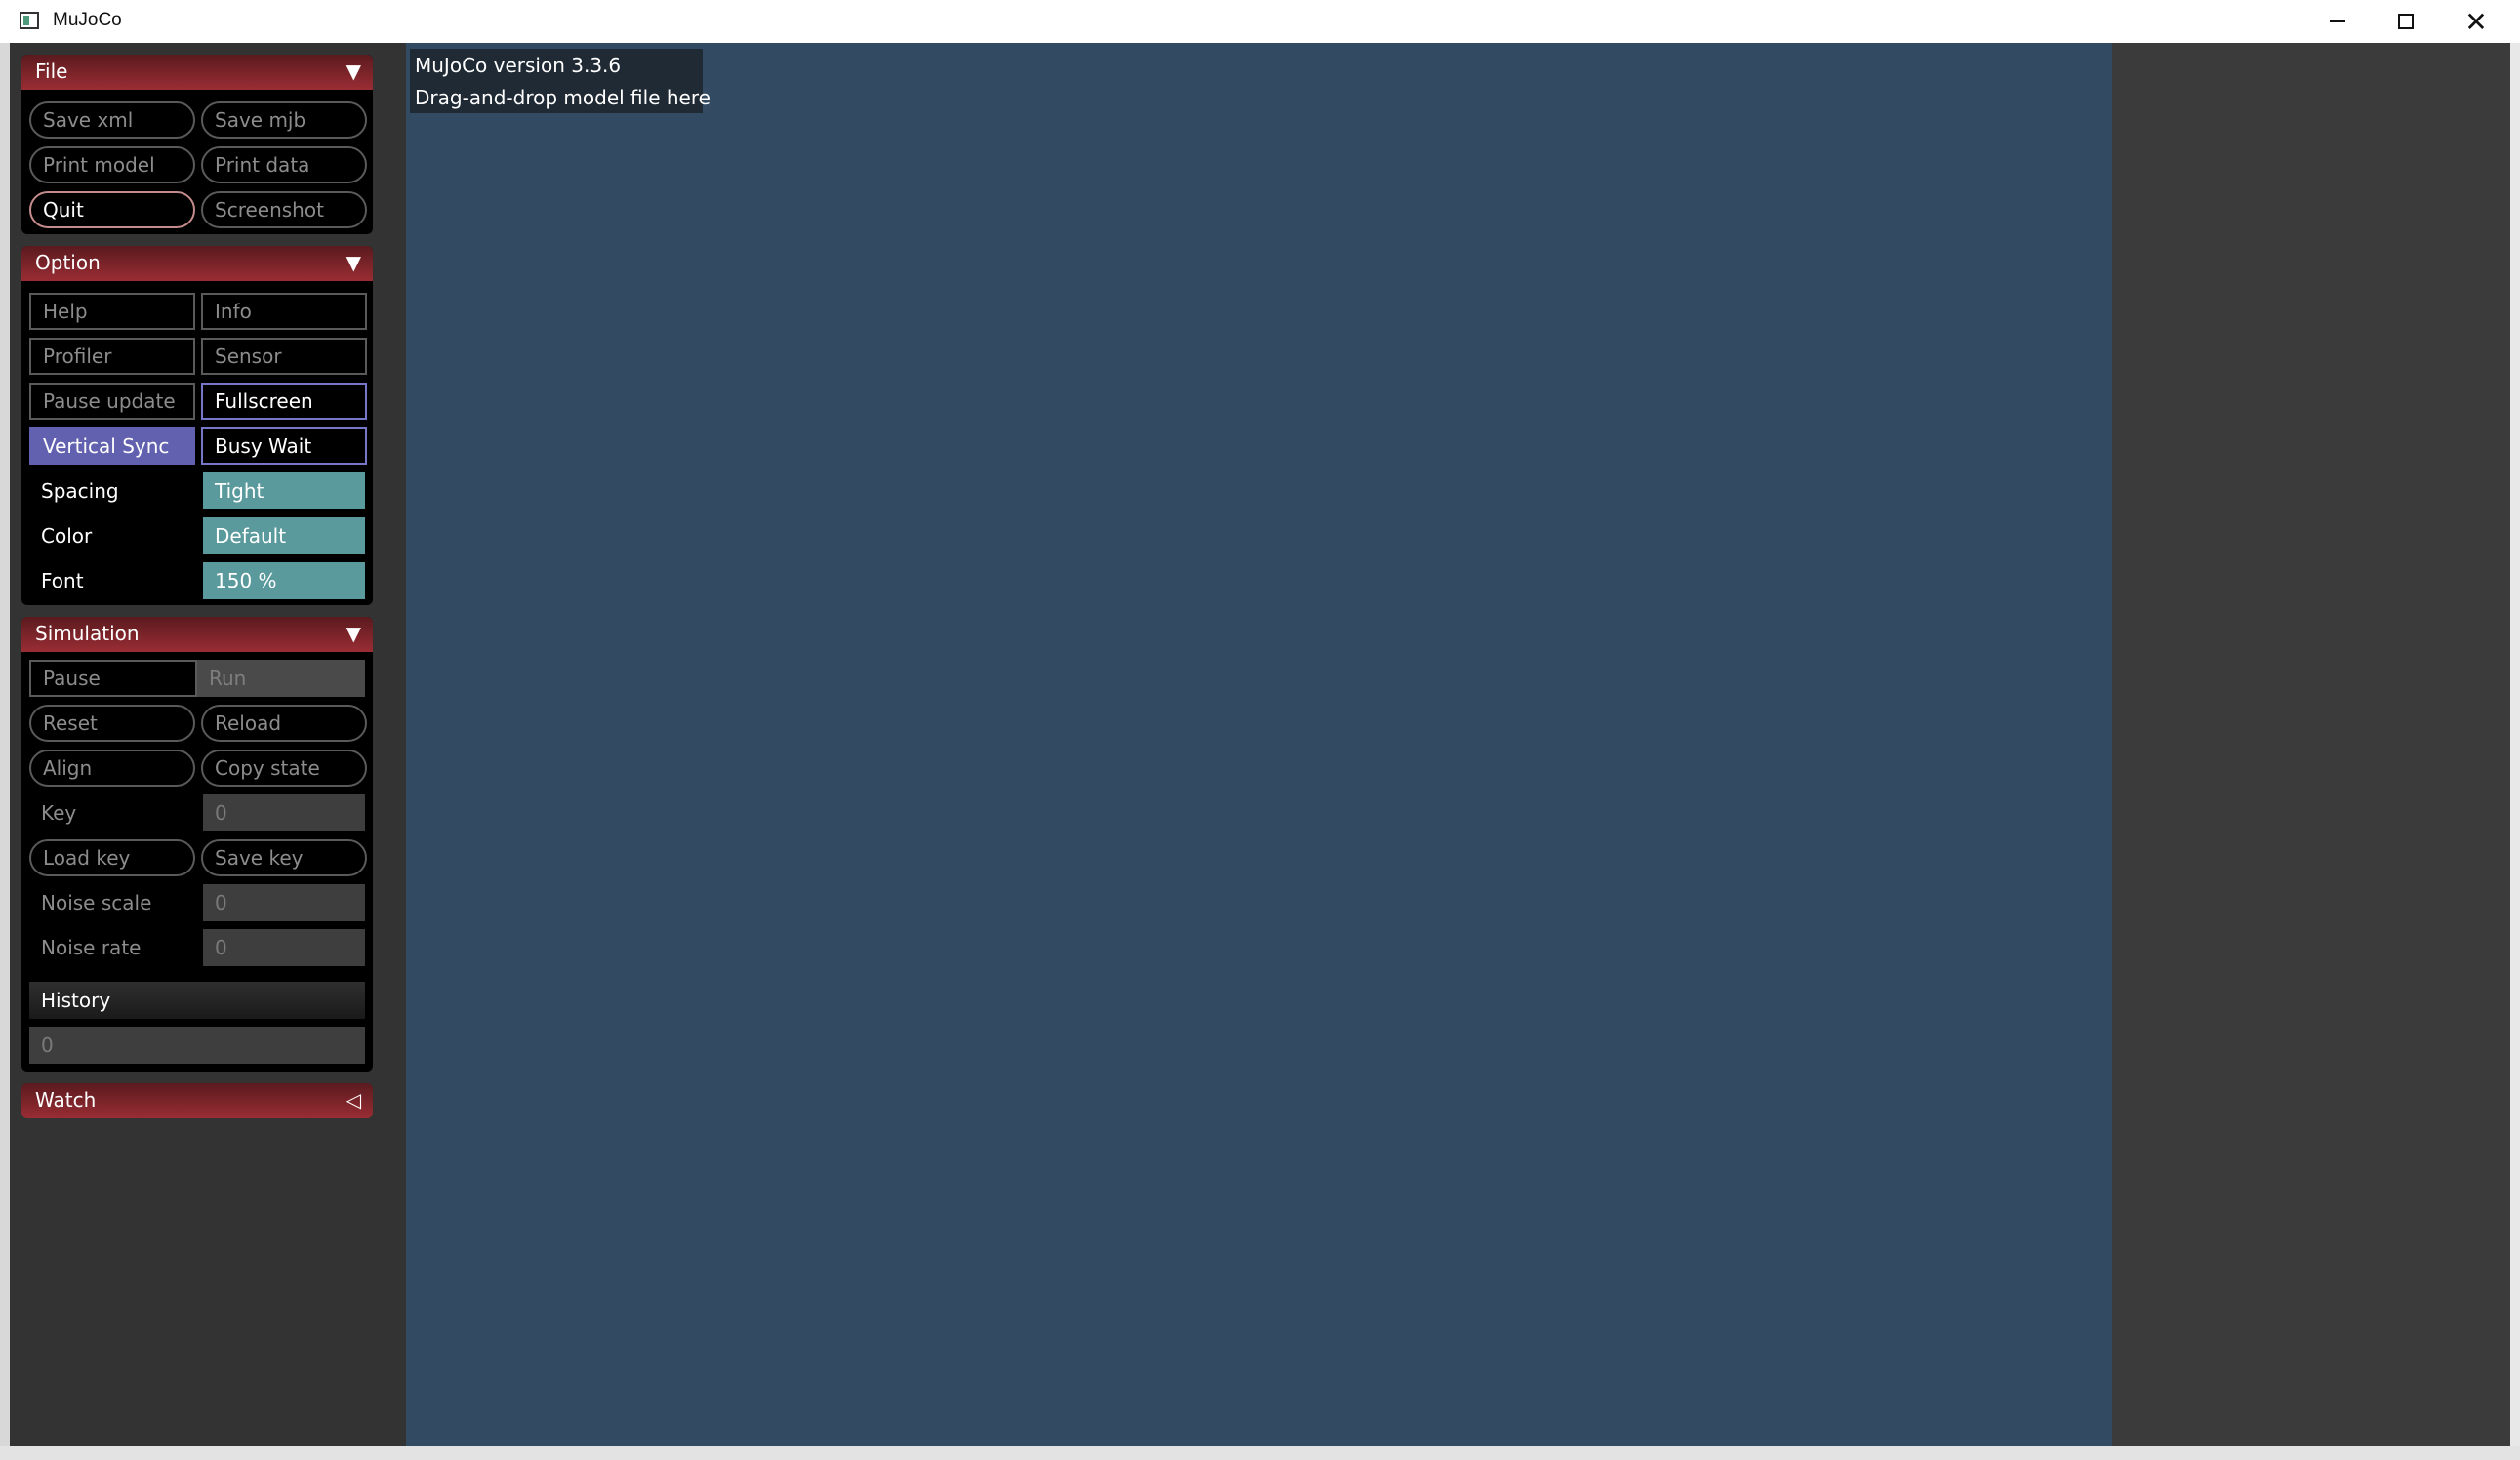  Describe the element at coordinates (68, 262) in the screenshot. I see `section-title: Option` at that location.